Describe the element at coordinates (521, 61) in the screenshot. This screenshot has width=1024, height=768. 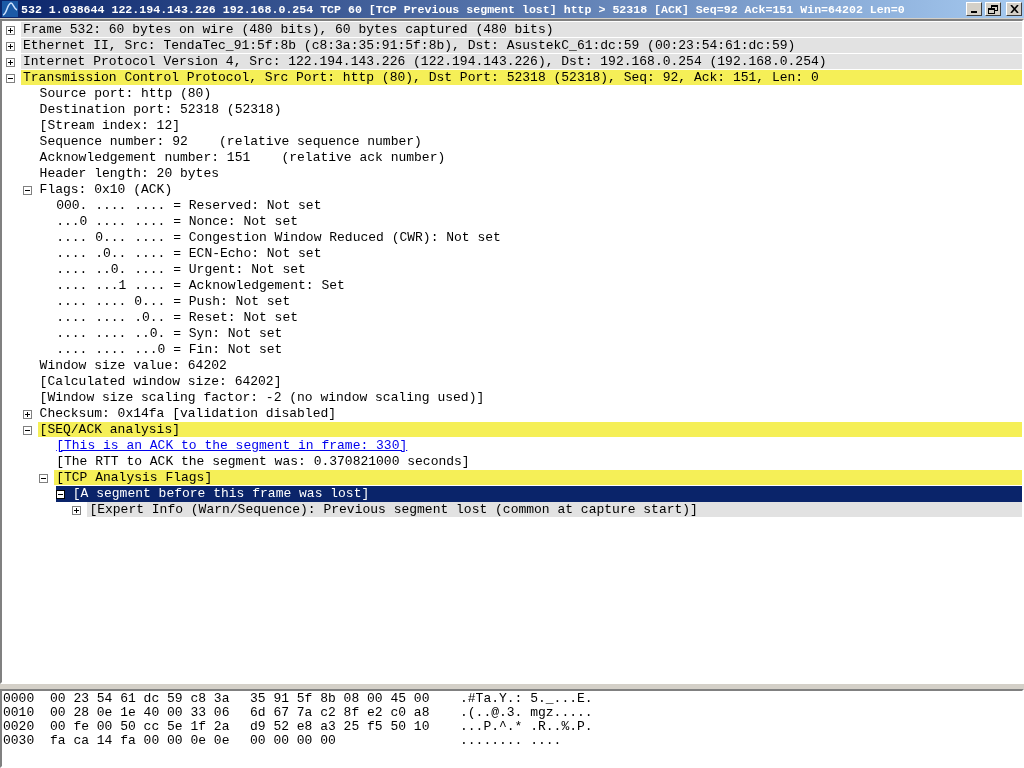
I see `tree-item: Internet Protocol Version 4, Src: 122.194.143.226 (122.194.143.226), Dst: 192.168.0.254 (192.168.0.254)` at that location.